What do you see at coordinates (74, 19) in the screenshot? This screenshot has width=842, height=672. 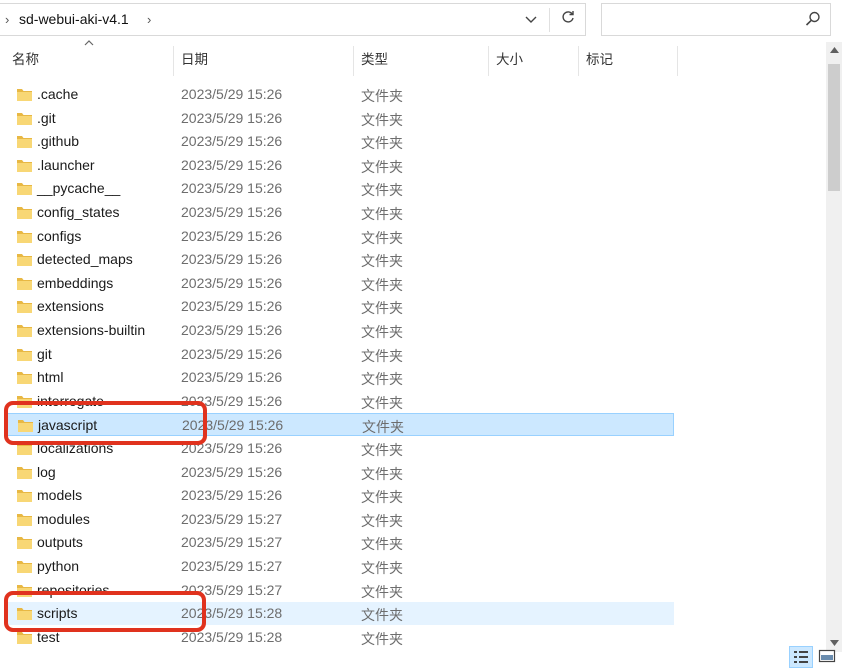 I see `breadcrumb-current-folder: sd-webui-aki-v4.1` at bounding box center [74, 19].